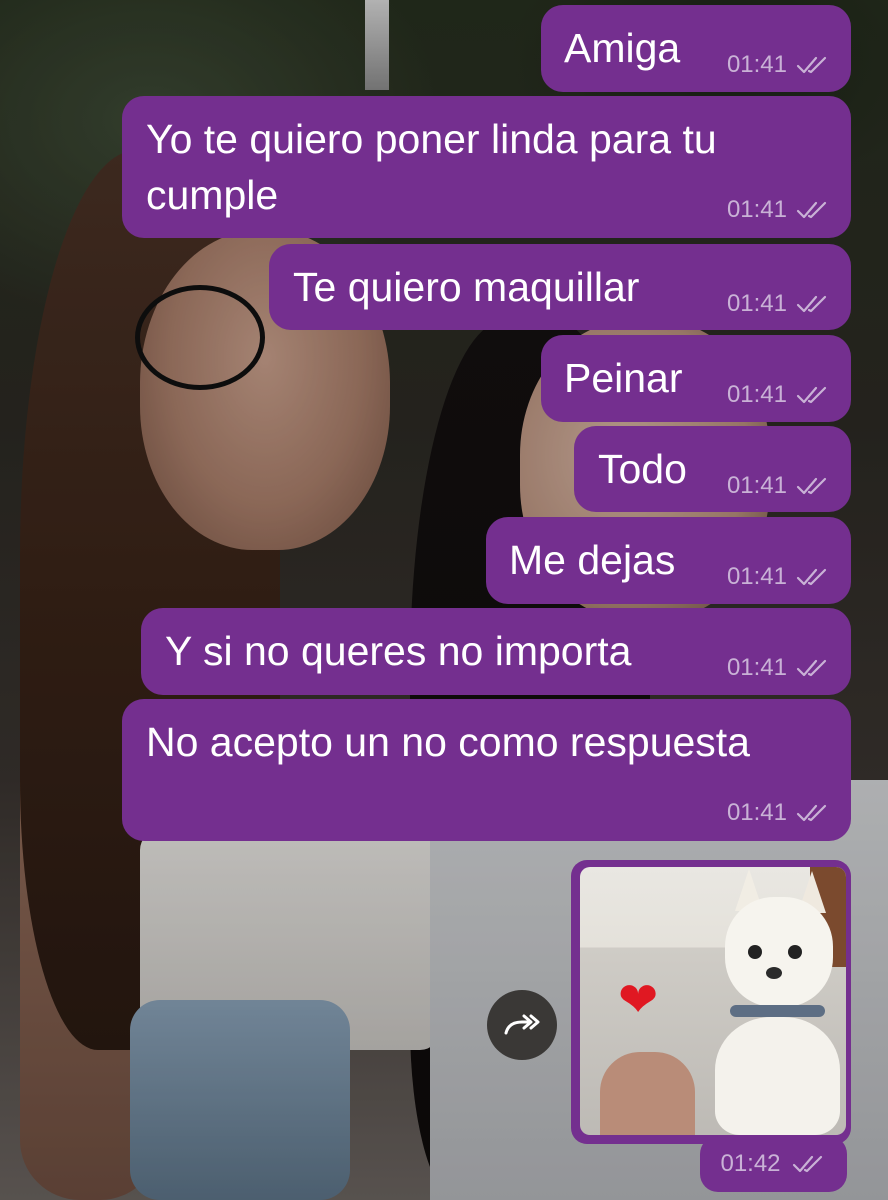  I want to click on media-image-hand, so click(647, 1093).